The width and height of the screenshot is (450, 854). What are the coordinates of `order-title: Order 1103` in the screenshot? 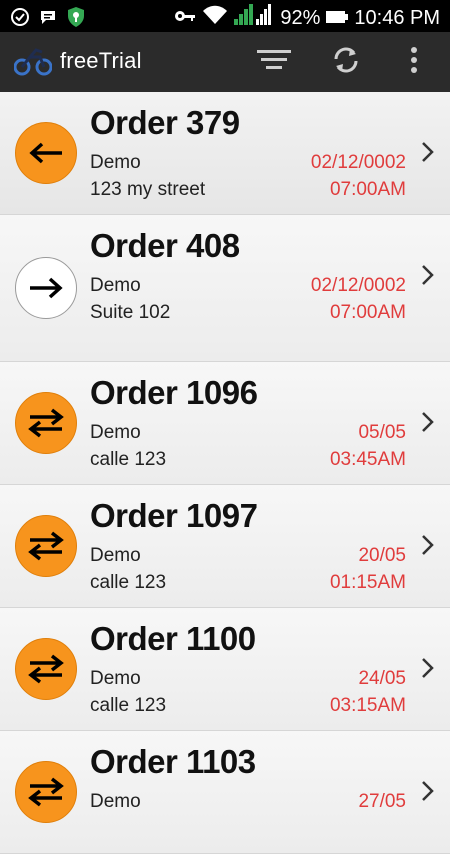 It's located at (173, 761).